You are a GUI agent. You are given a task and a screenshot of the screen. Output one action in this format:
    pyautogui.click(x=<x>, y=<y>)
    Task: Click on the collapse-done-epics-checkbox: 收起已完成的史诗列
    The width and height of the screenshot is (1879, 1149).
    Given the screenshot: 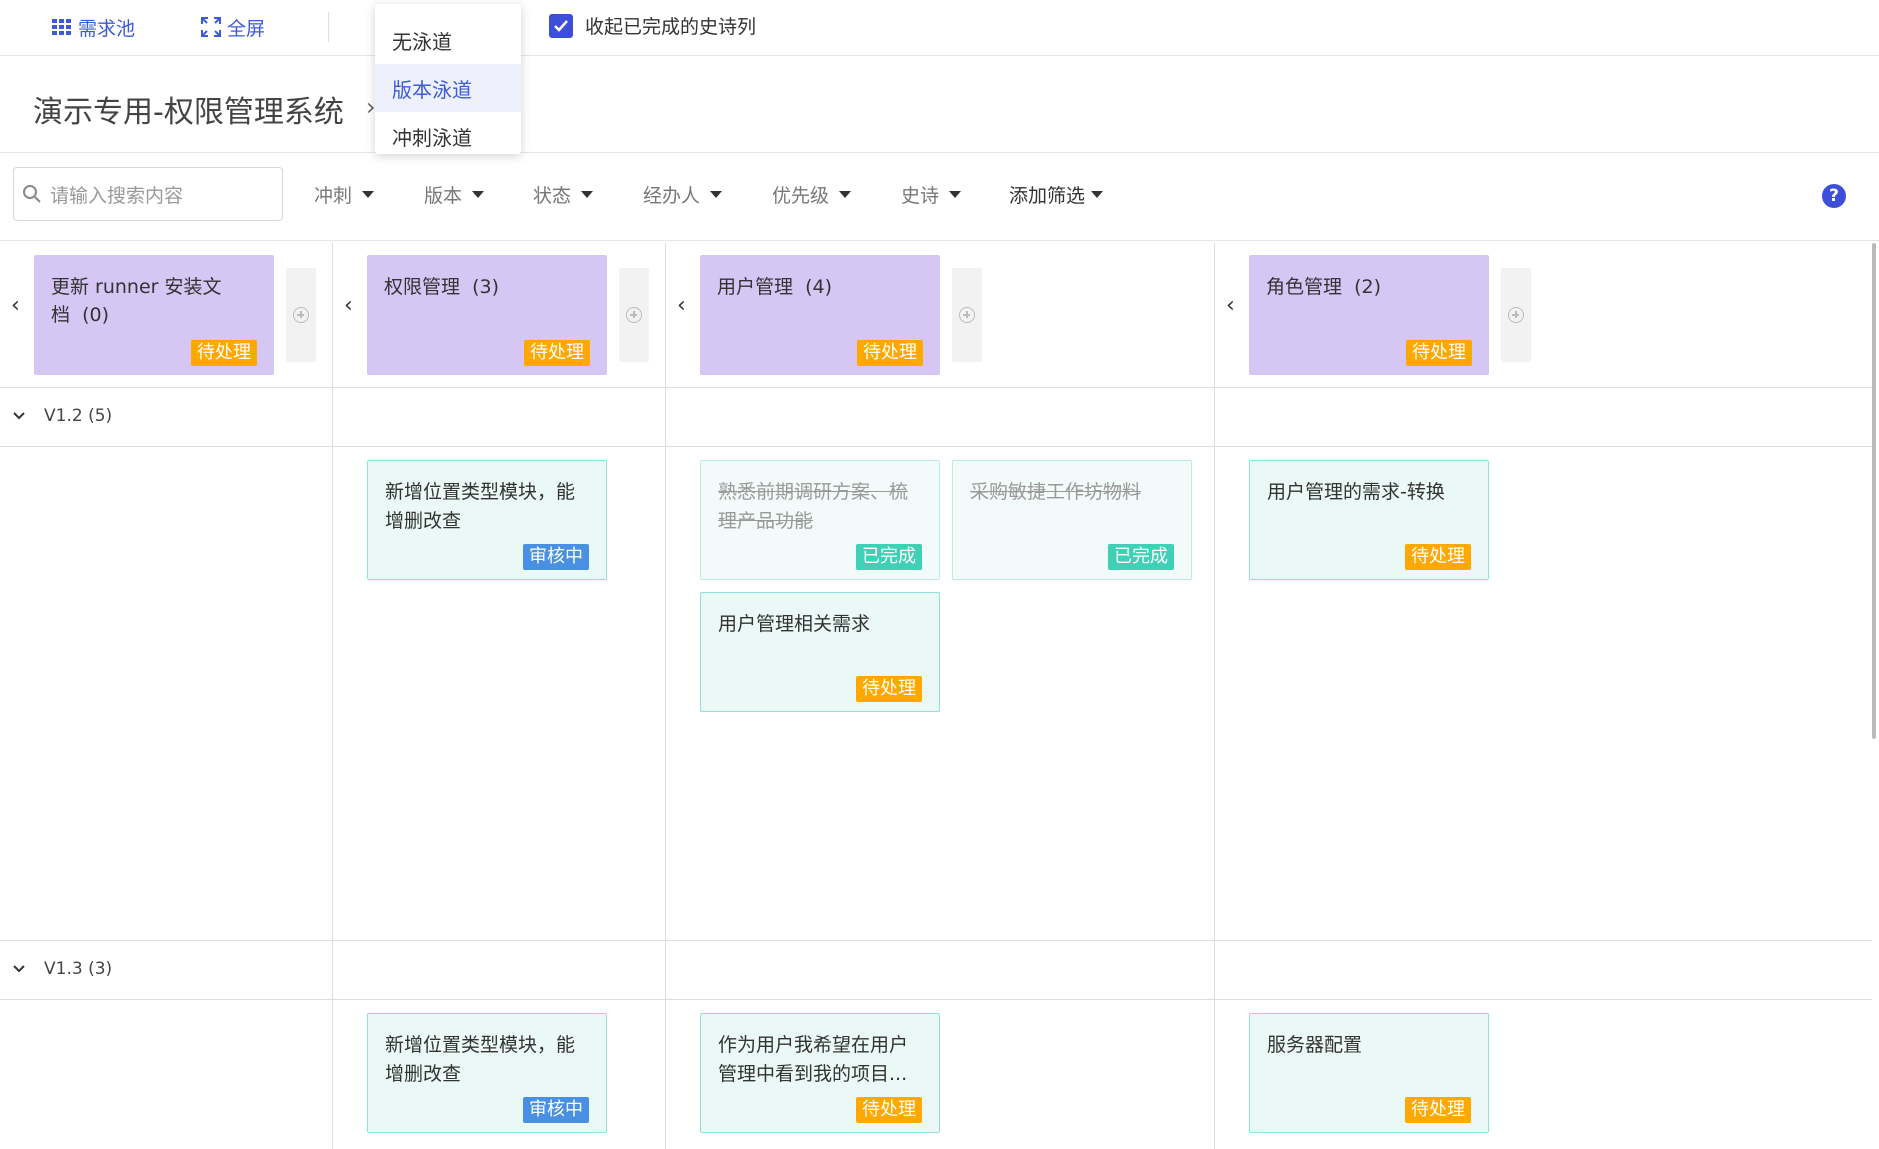 What is the action you would take?
    pyautogui.click(x=652, y=25)
    